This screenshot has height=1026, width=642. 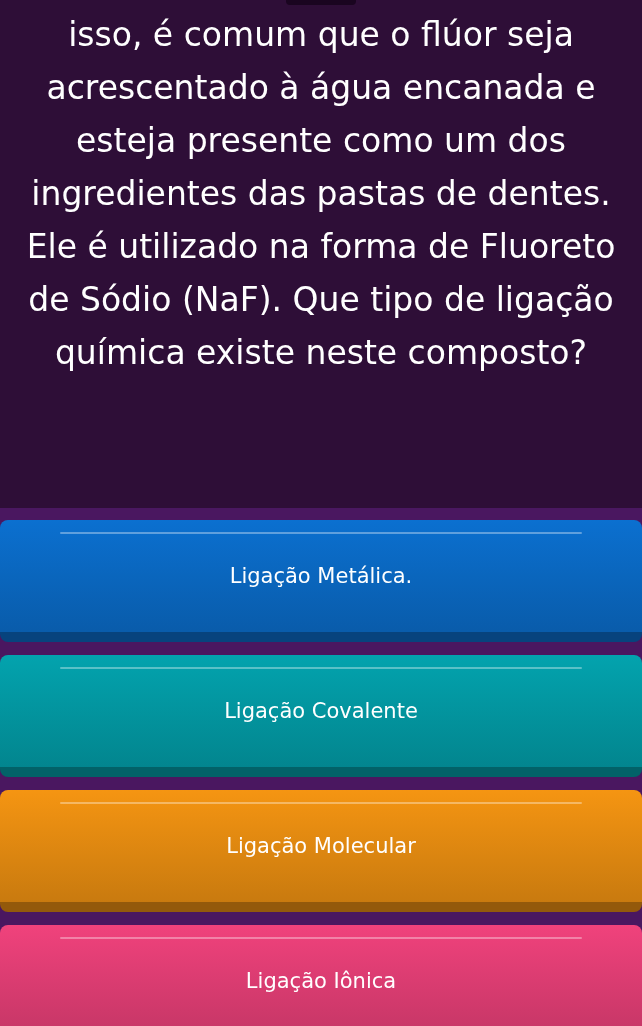 I want to click on answer-button: Ligação Molecular, so click(x=321, y=851).